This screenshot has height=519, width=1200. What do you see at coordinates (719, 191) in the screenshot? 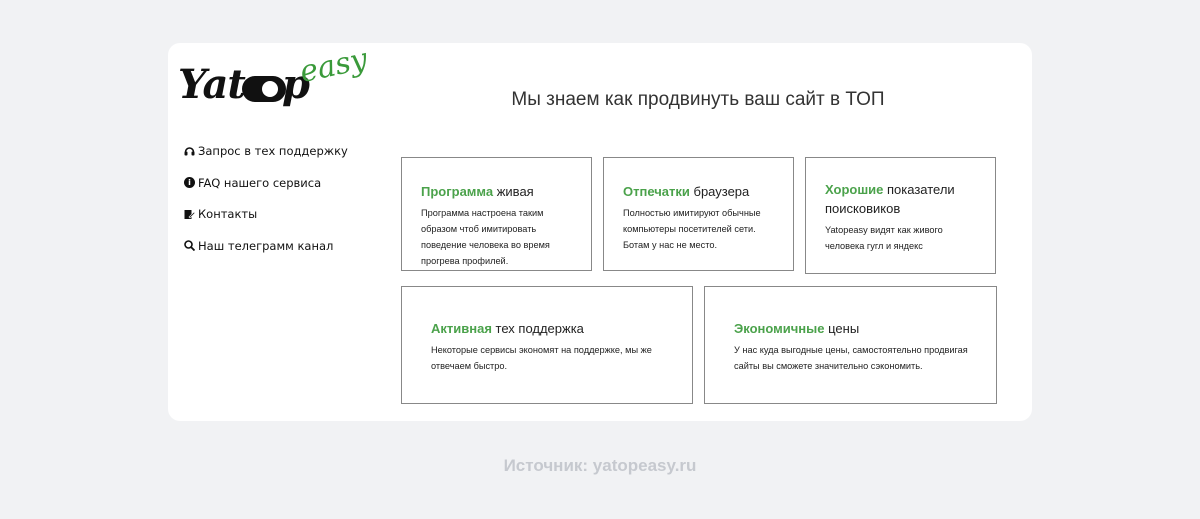
I see `feature-title-rest: браузера` at bounding box center [719, 191].